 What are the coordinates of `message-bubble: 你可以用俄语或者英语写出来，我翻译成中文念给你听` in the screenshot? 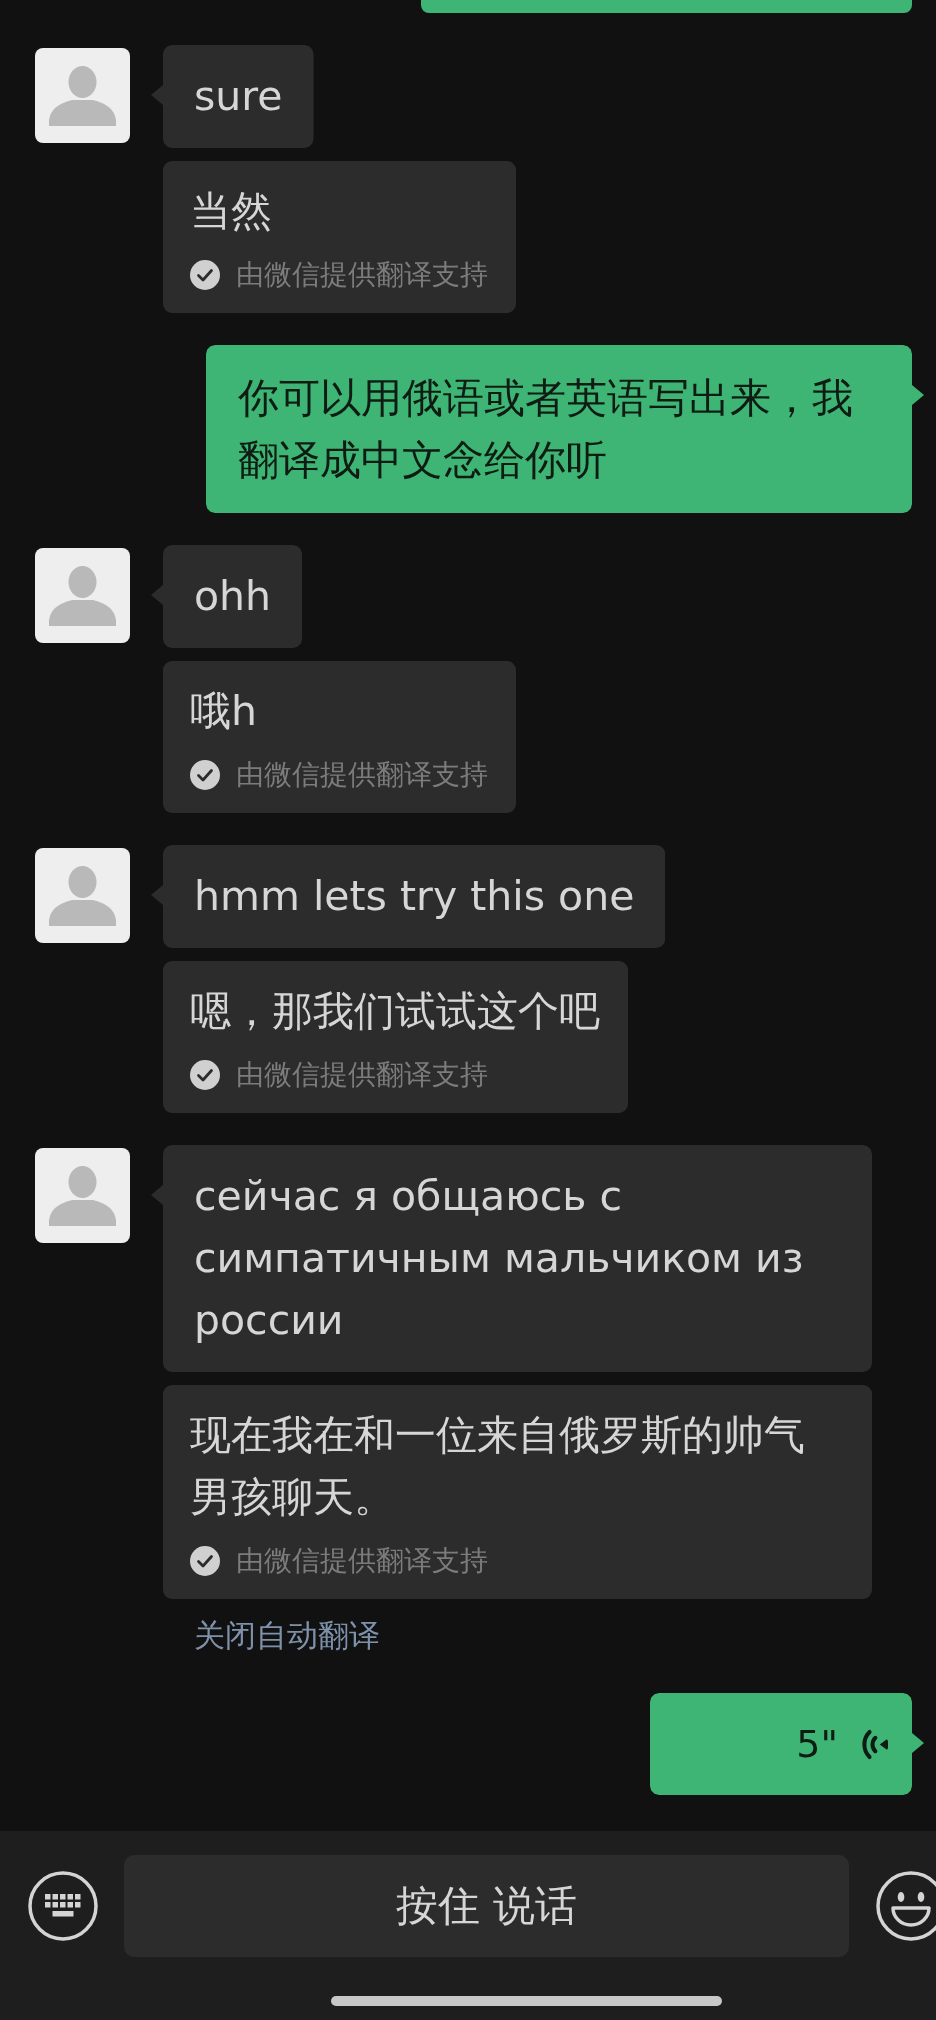 It's located at (565, 429).